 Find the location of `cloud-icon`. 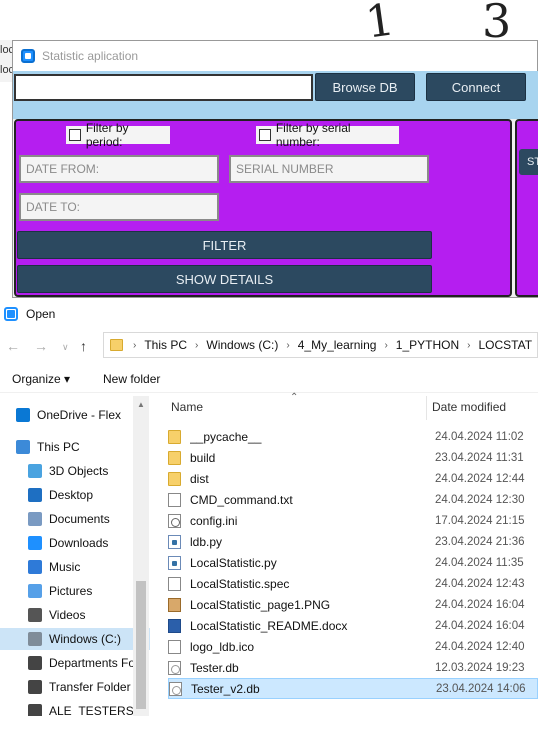

cloud-icon is located at coordinates (23, 415).